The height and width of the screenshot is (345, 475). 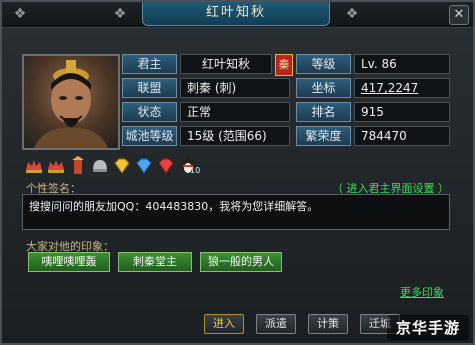 I want to click on city-level-label: 城池等级, so click(x=149, y=136).